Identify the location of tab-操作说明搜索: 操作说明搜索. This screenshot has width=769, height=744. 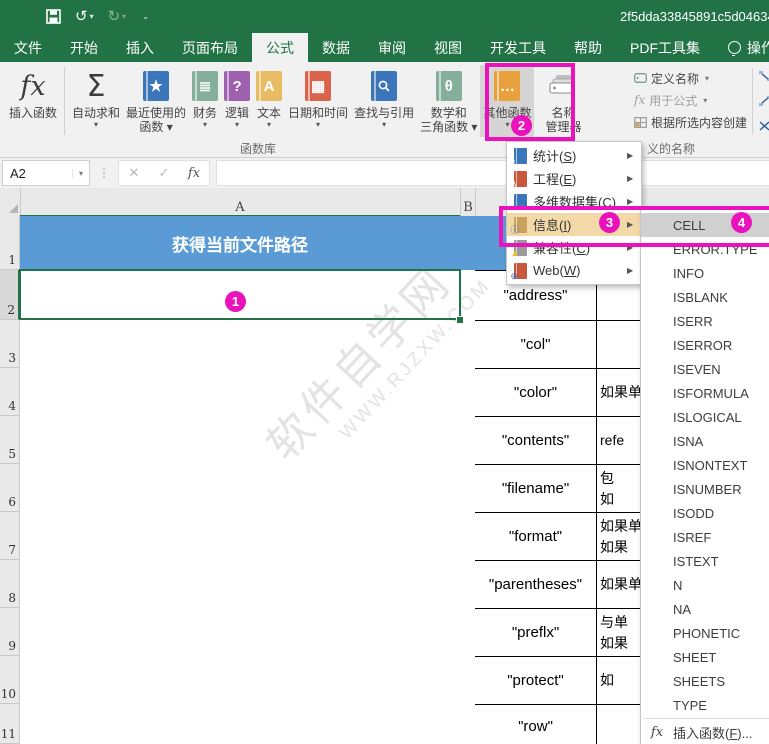
(741, 47).